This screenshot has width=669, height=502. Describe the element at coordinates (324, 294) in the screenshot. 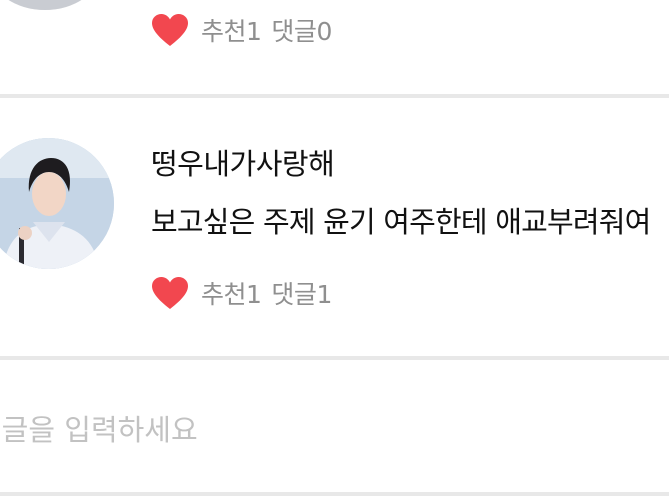

I see `reply-count: 1` at that location.